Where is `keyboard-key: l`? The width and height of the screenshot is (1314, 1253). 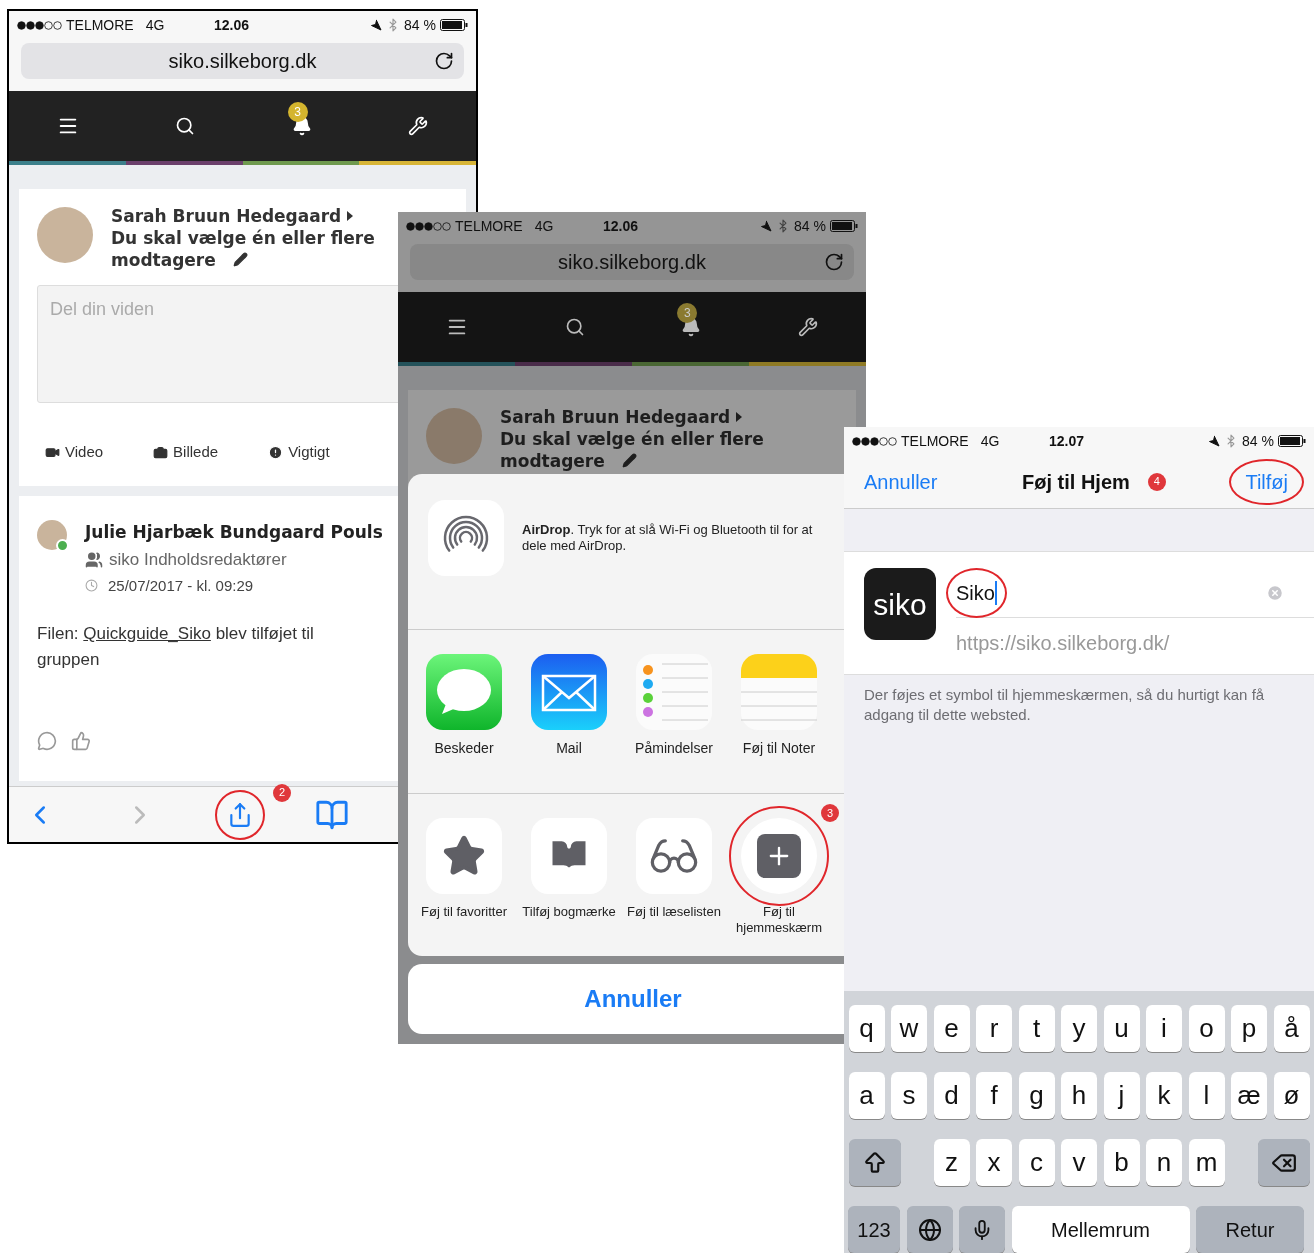
keyboard-key: l is located at coordinates (1206, 1095).